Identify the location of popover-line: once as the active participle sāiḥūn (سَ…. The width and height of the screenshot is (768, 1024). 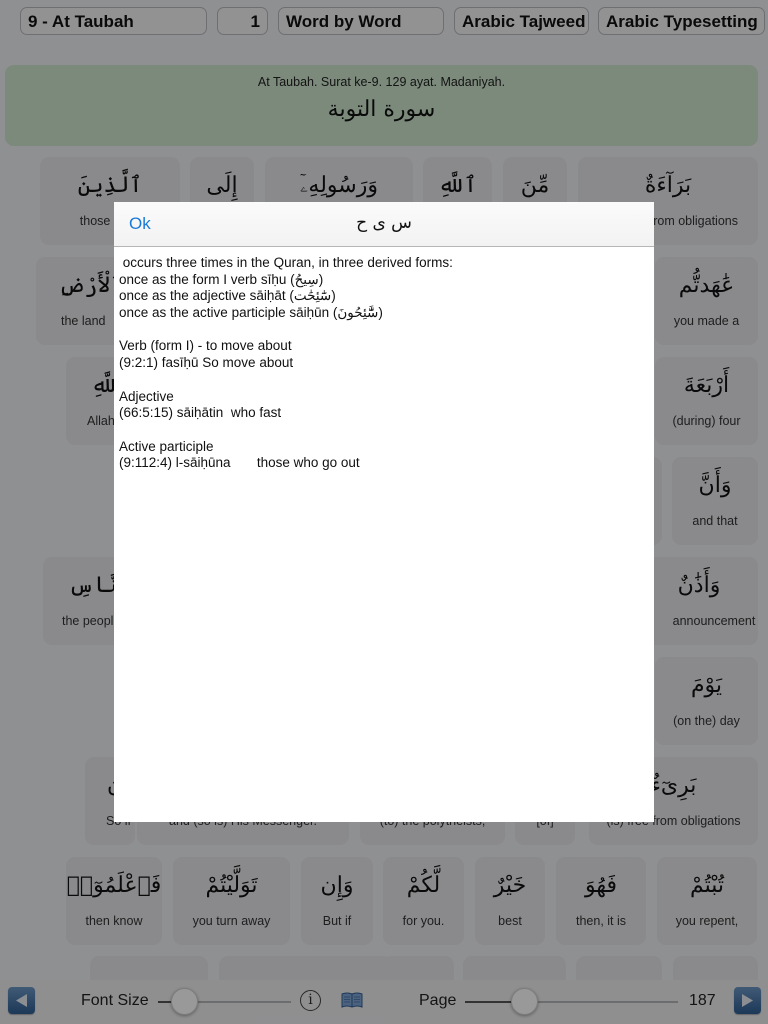
(251, 313).